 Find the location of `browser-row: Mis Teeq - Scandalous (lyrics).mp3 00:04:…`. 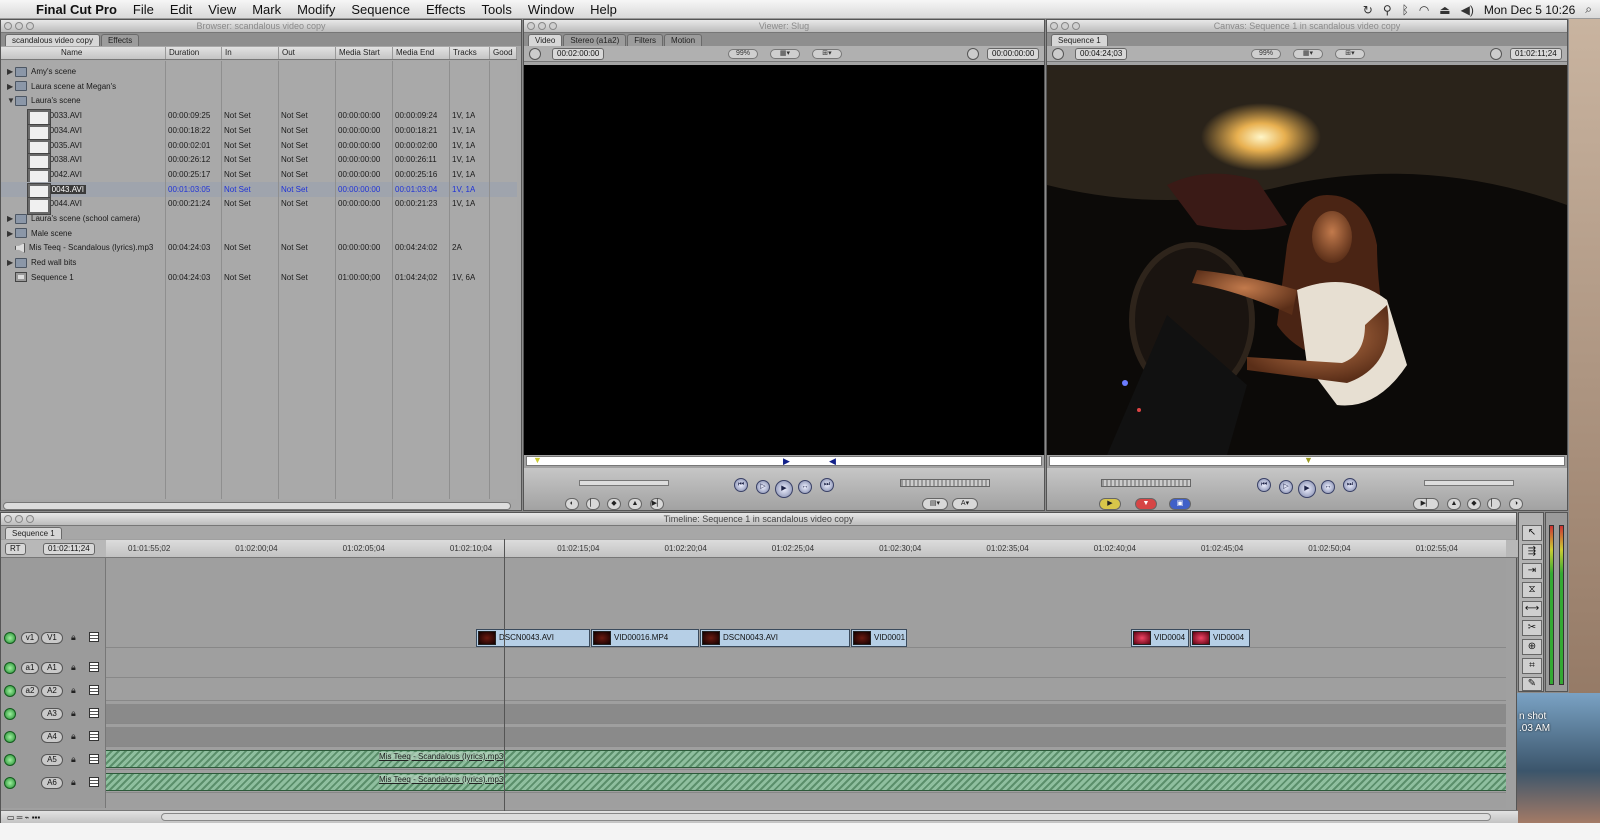

browser-row: Mis Teeq - Scandalous (lyrics).mp3 00:04:… is located at coordinates (259, 247).